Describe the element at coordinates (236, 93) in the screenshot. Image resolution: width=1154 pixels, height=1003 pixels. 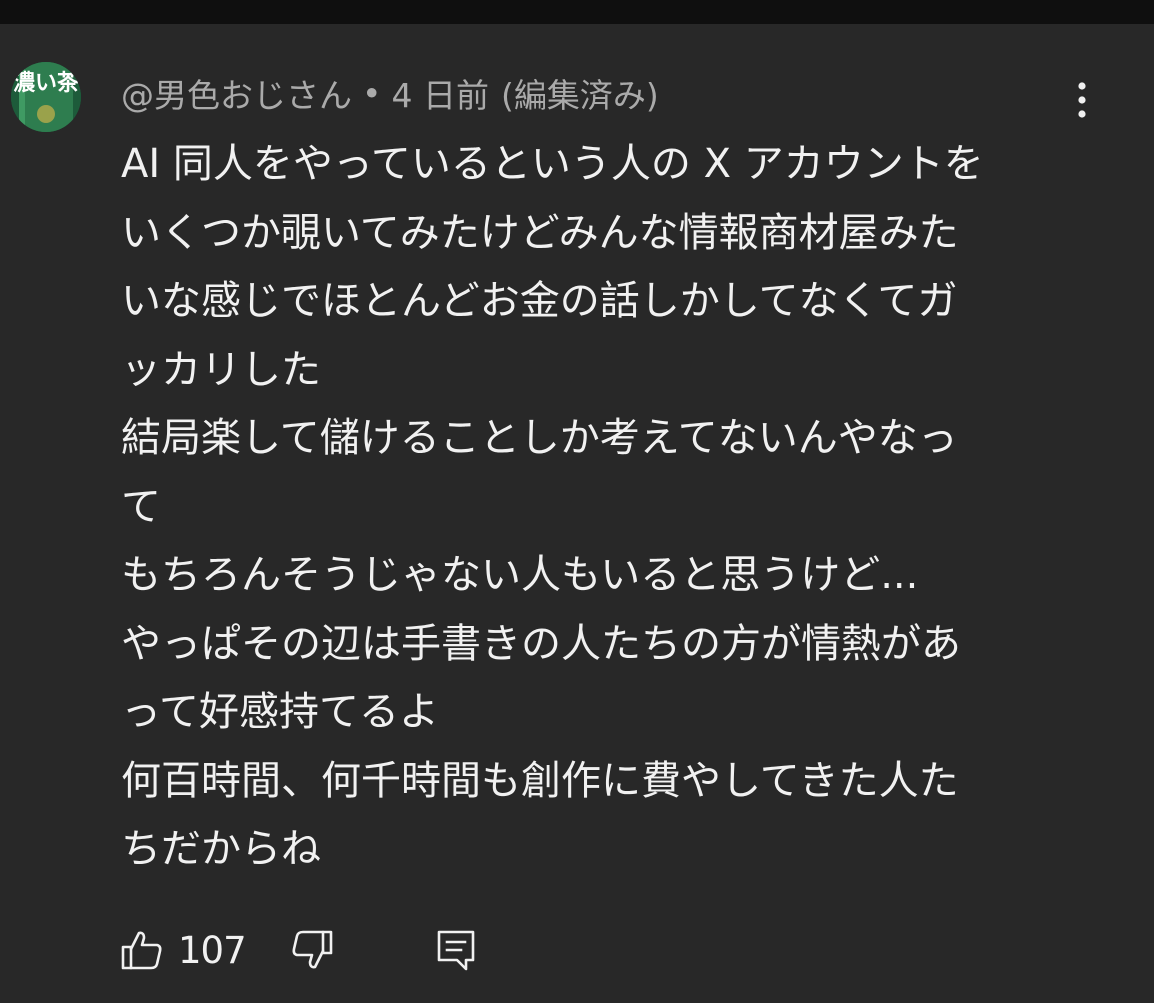
I see `author-name: @男色おじさん` at that location.